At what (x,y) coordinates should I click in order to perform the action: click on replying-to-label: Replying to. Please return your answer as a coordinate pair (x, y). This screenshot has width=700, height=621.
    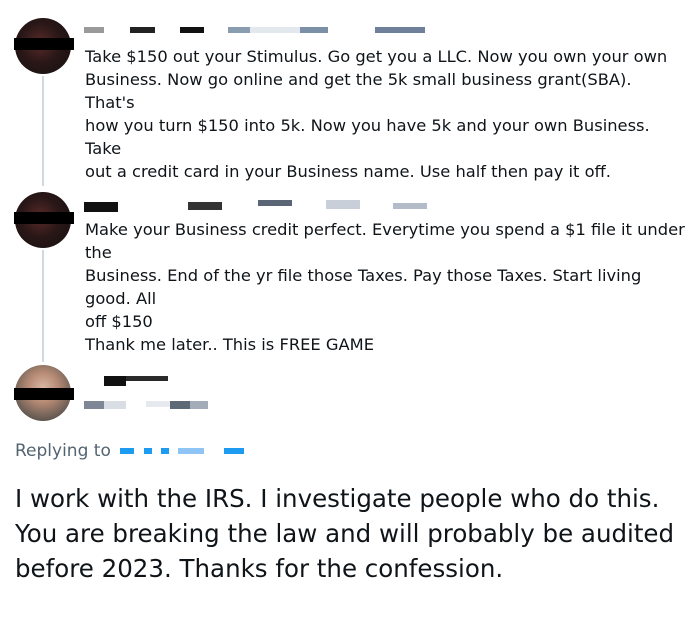
    Looking at the image, I should click on (63, 451).